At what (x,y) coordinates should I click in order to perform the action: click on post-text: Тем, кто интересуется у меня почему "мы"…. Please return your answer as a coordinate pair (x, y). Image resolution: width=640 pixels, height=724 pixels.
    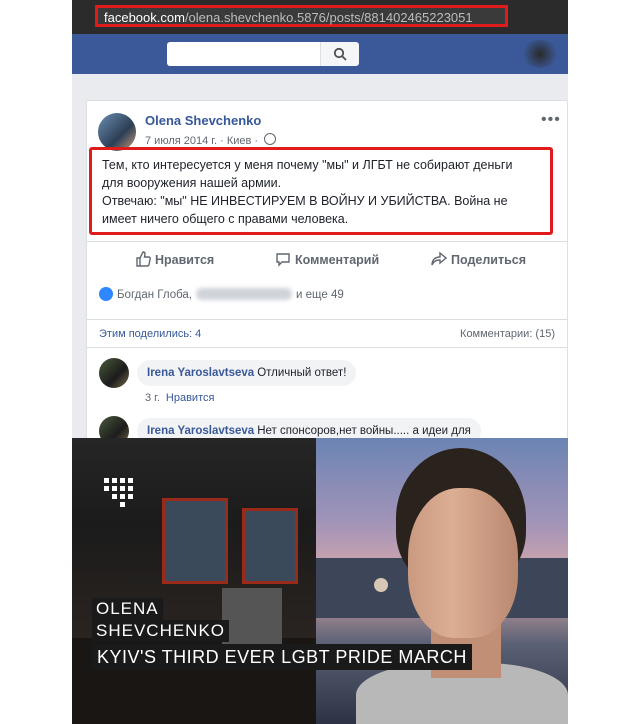
    Looking at the image, I should click on (324, 192).